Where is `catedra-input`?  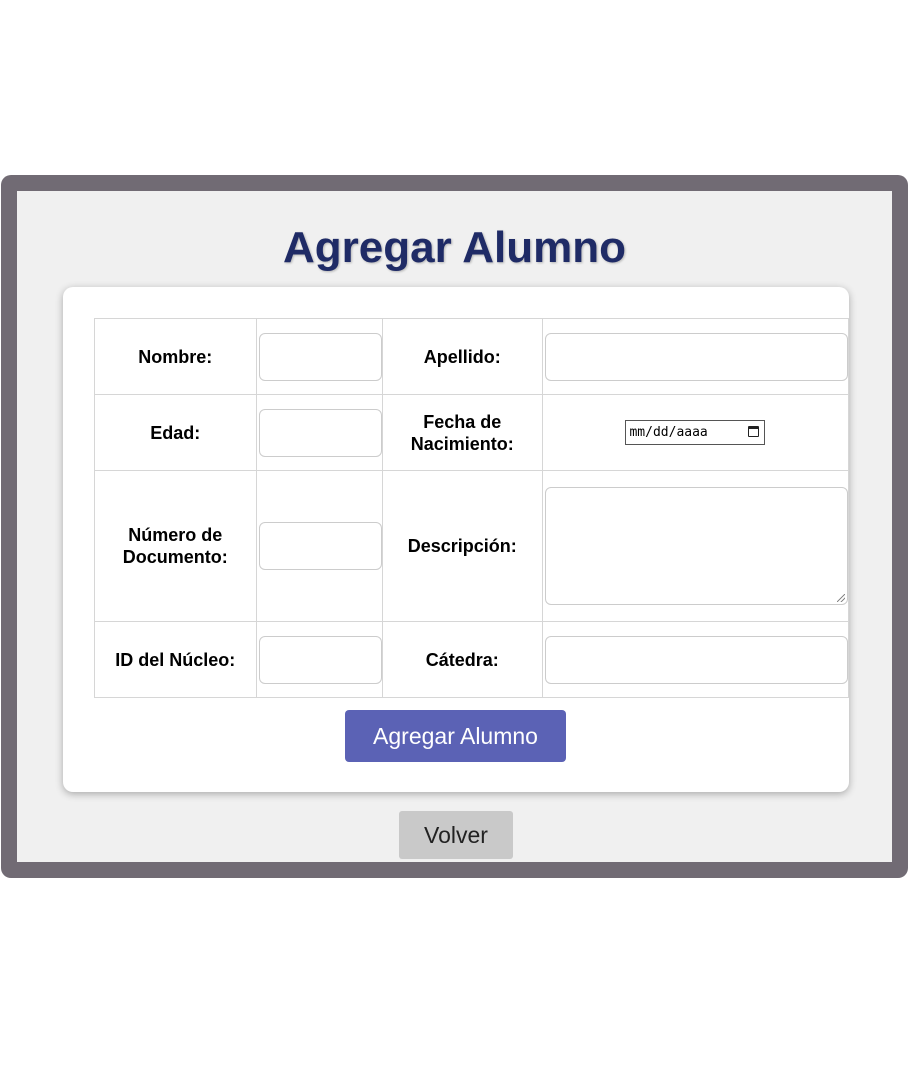 catedra-input is located at coordinates (696, 659).